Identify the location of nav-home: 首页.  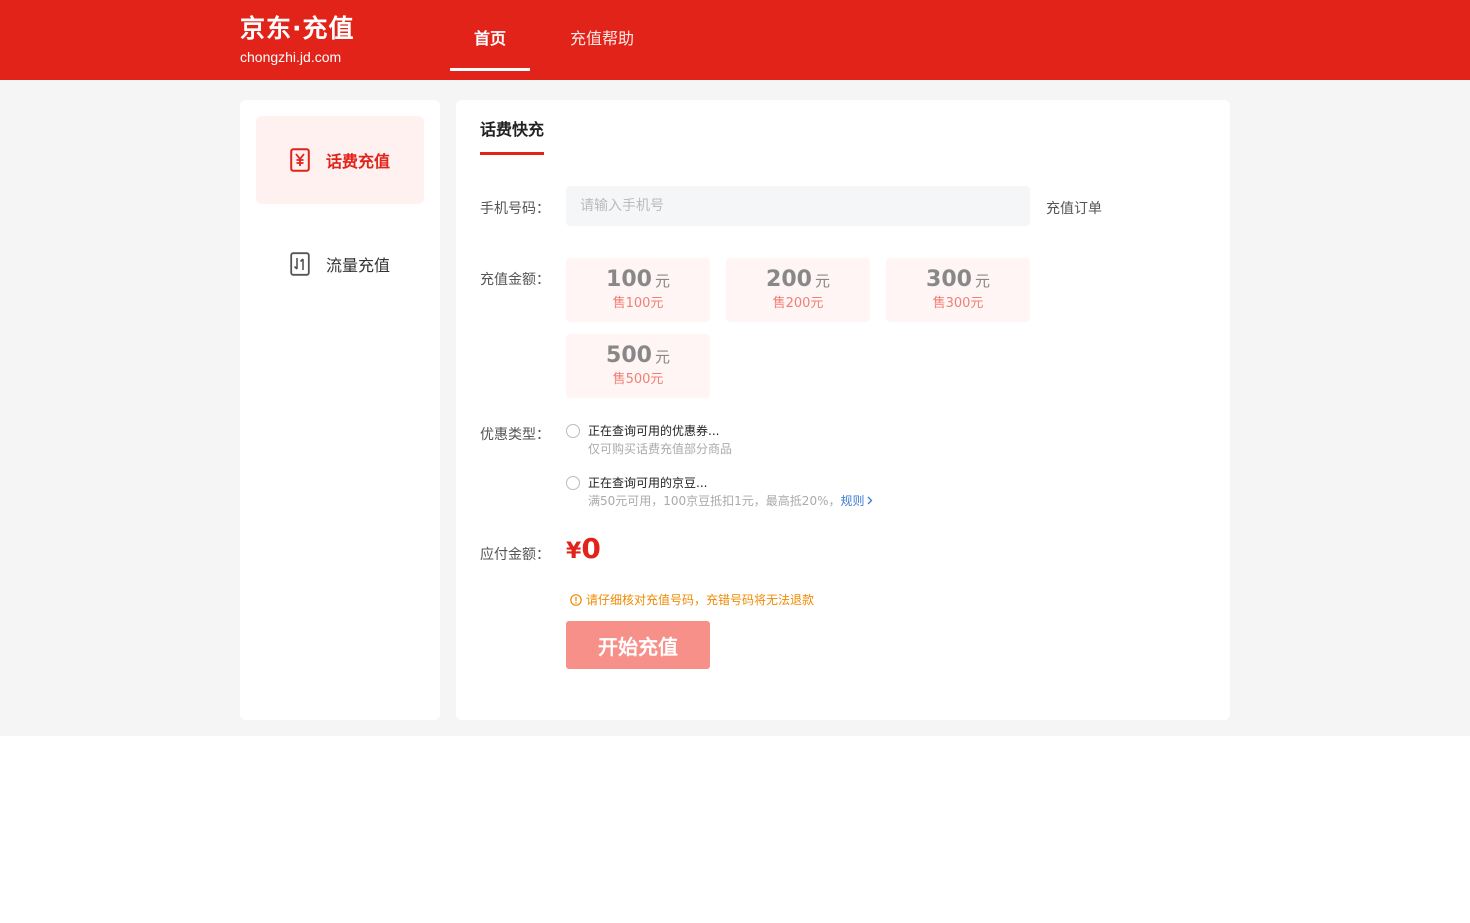
(490, 35).